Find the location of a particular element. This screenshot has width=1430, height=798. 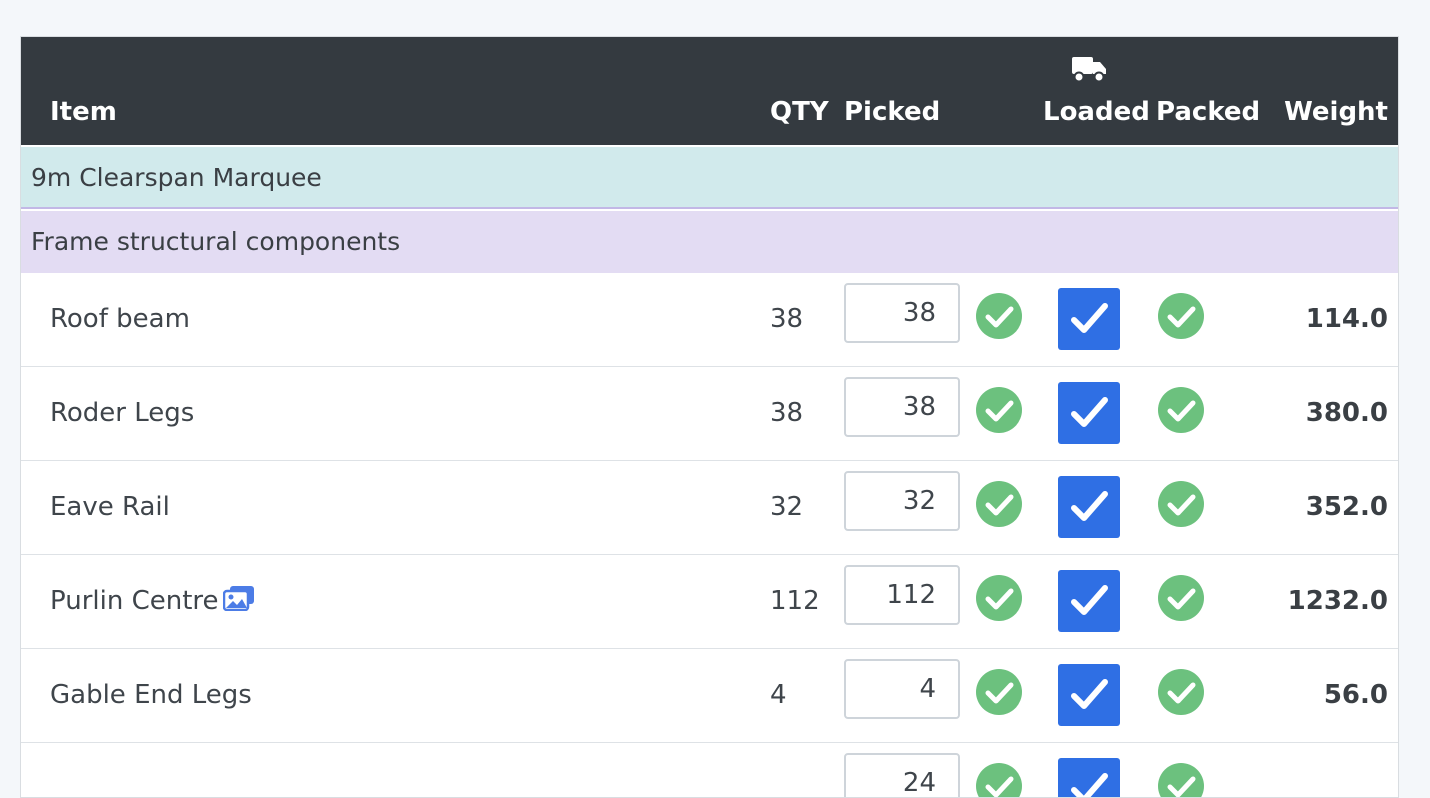

qty-value: 112 is located at coordinates (795, 601).